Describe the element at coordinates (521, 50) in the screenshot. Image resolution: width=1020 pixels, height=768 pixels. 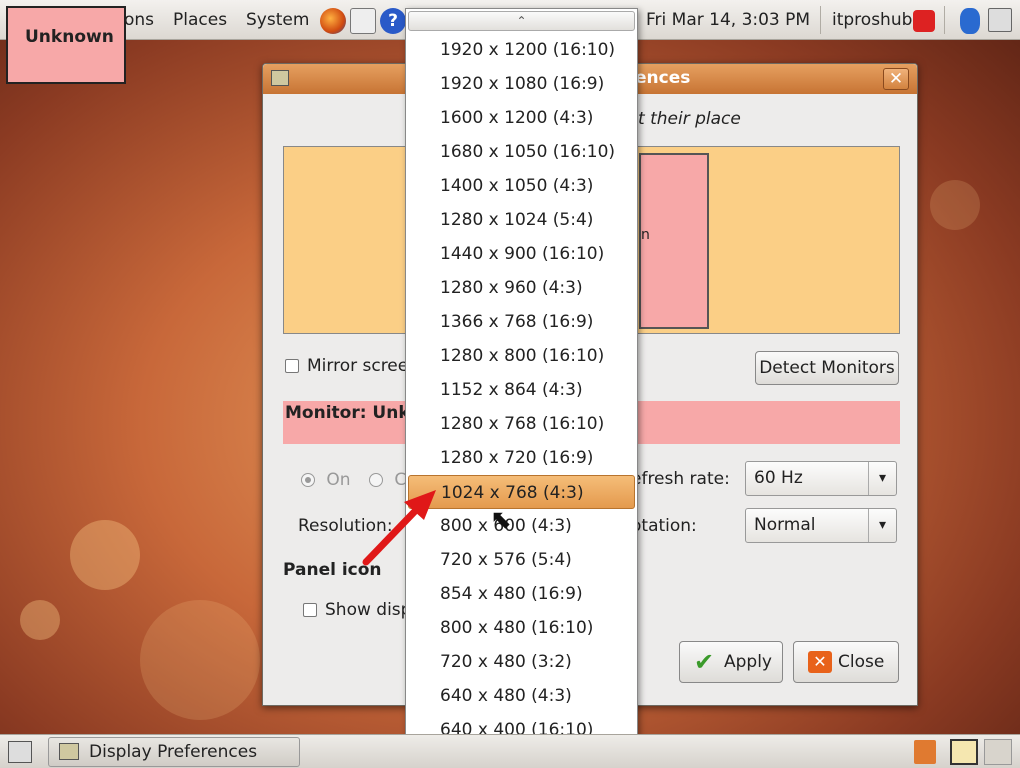
I see `resolution-option: 1920 x 1200 (16:10)` at that location.